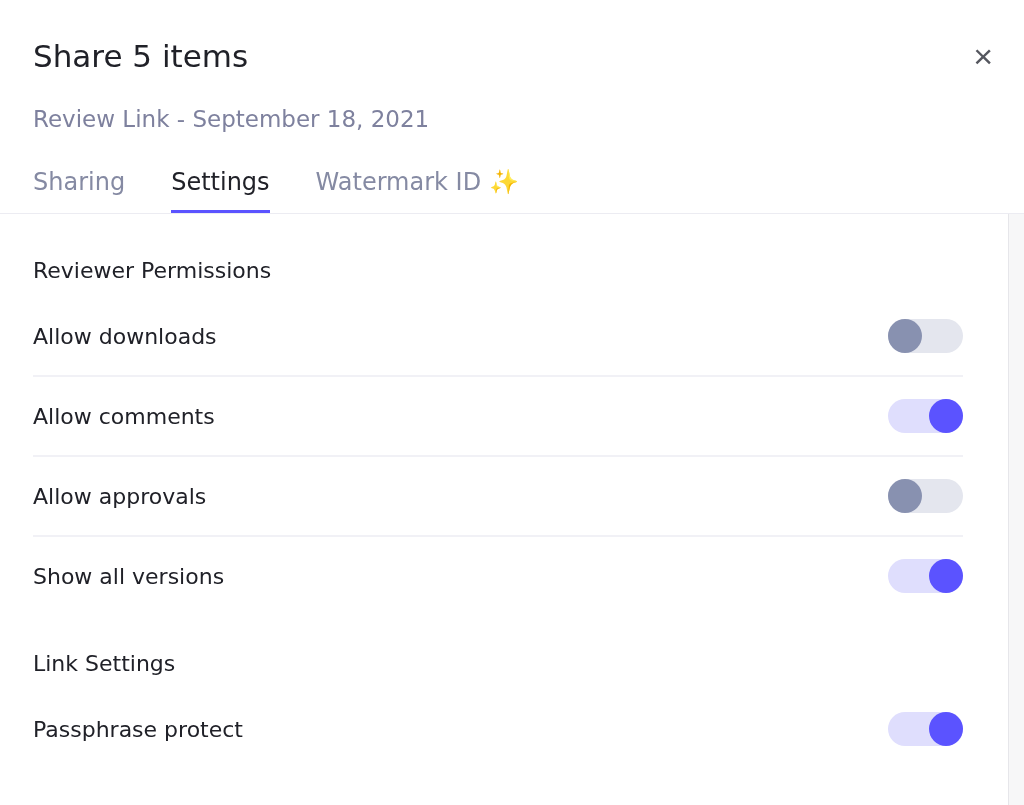  I want to click on tab: Settings, so click(220, 190).